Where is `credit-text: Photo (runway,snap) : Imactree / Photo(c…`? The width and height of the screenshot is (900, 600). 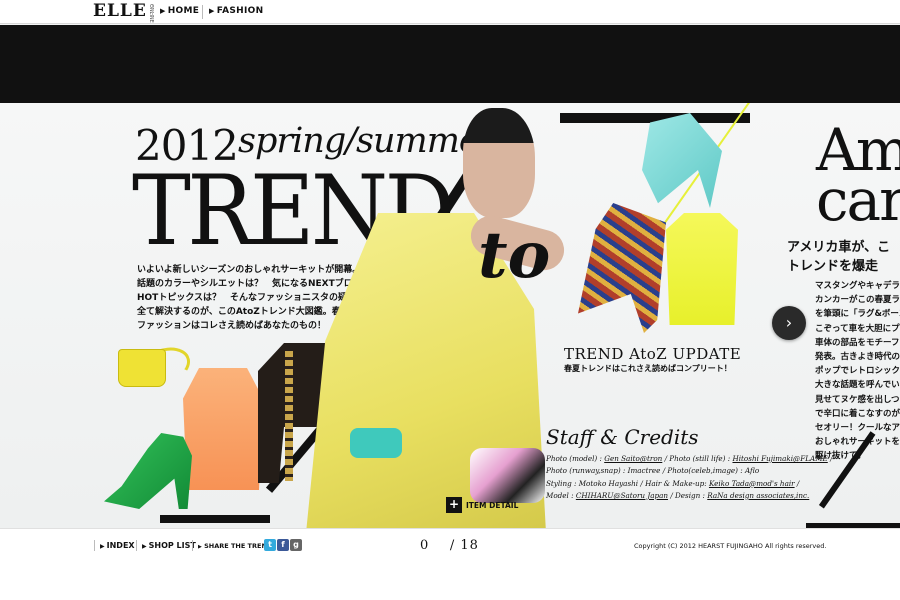
credit-text: Photo (runway,snap) : Imactree / Photo(c… is located at coordinates (653, 471).